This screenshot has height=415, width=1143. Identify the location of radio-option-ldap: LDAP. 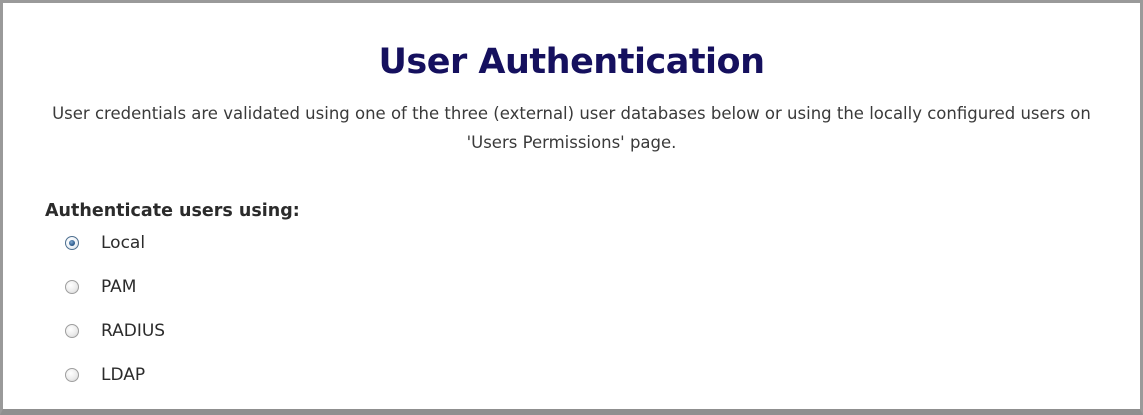
(115, 375).